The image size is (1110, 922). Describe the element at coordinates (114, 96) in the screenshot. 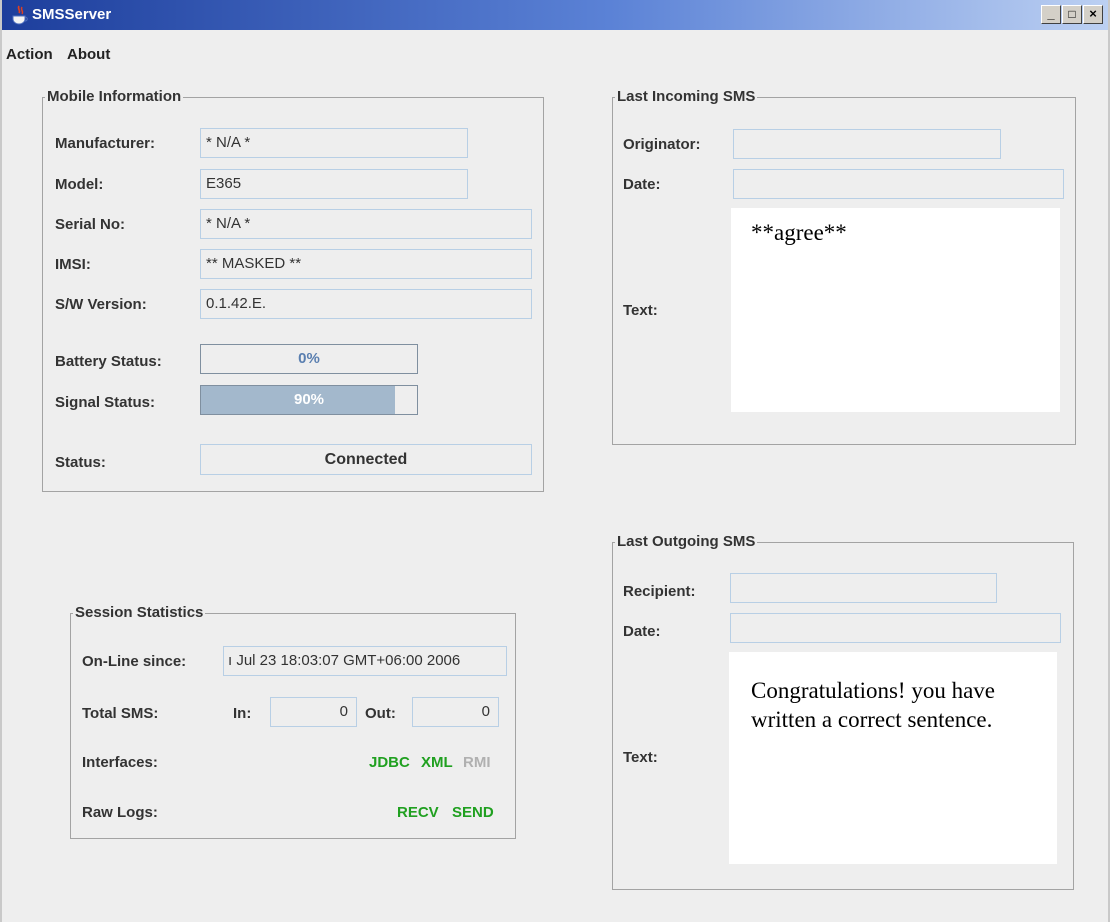

I see `mobile-information-legend: Mobile Information` at that location.